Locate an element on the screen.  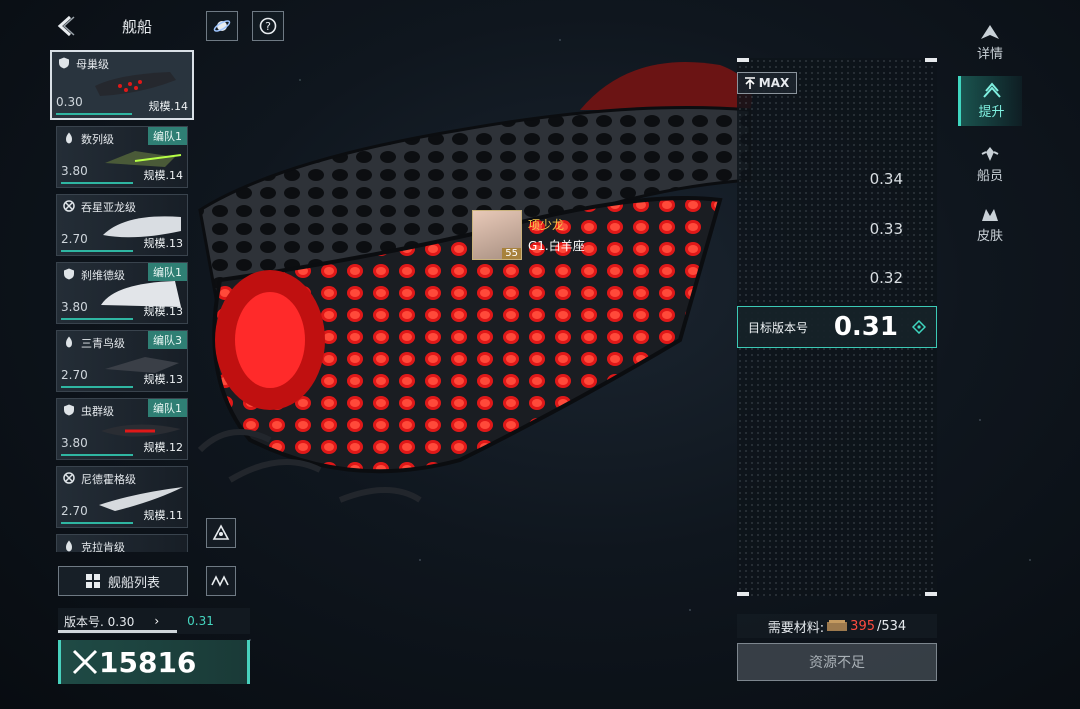
tab-label: 皮肤 is located at coordinates (989, 236).